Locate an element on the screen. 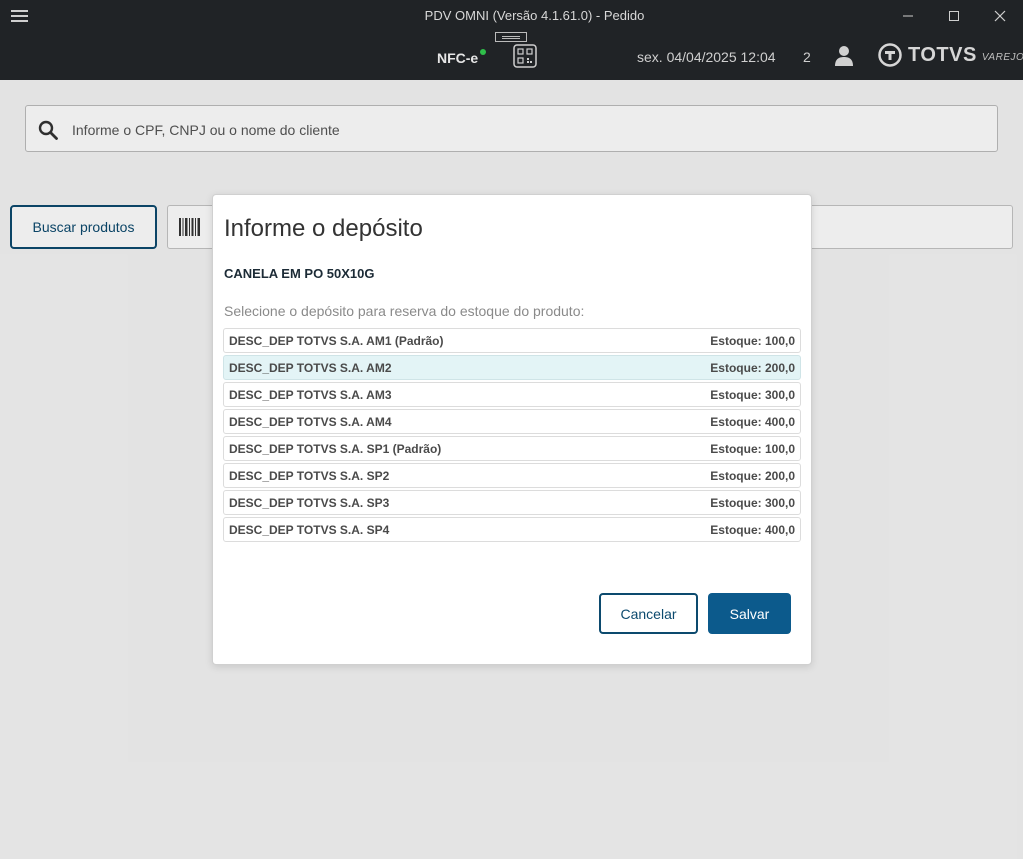  printer-icon is located at coordinates (511, 37).